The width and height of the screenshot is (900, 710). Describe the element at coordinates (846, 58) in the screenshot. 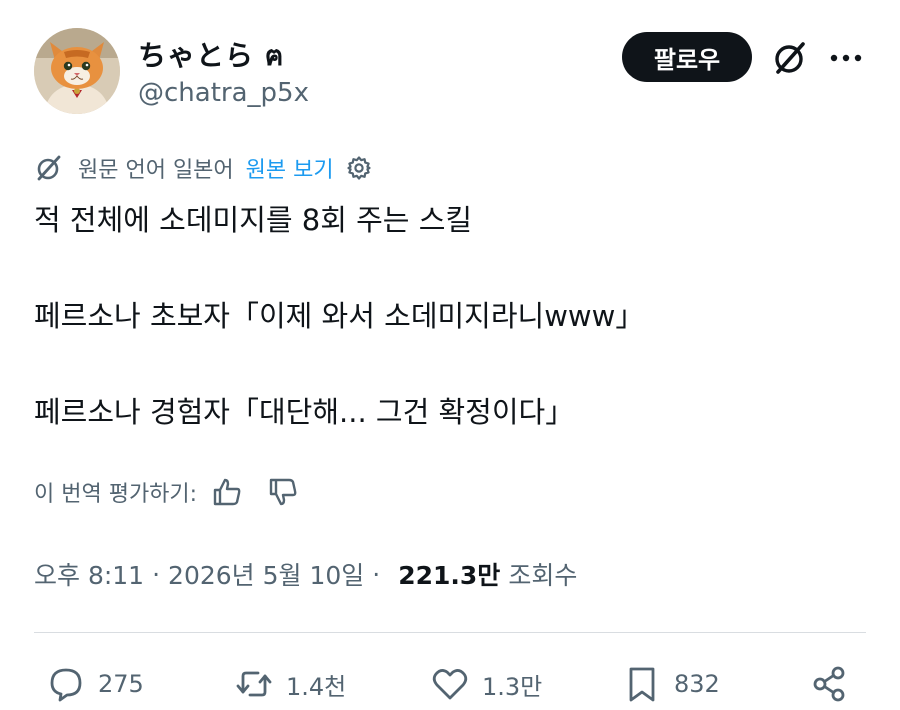

I see `more-icon` at that location.